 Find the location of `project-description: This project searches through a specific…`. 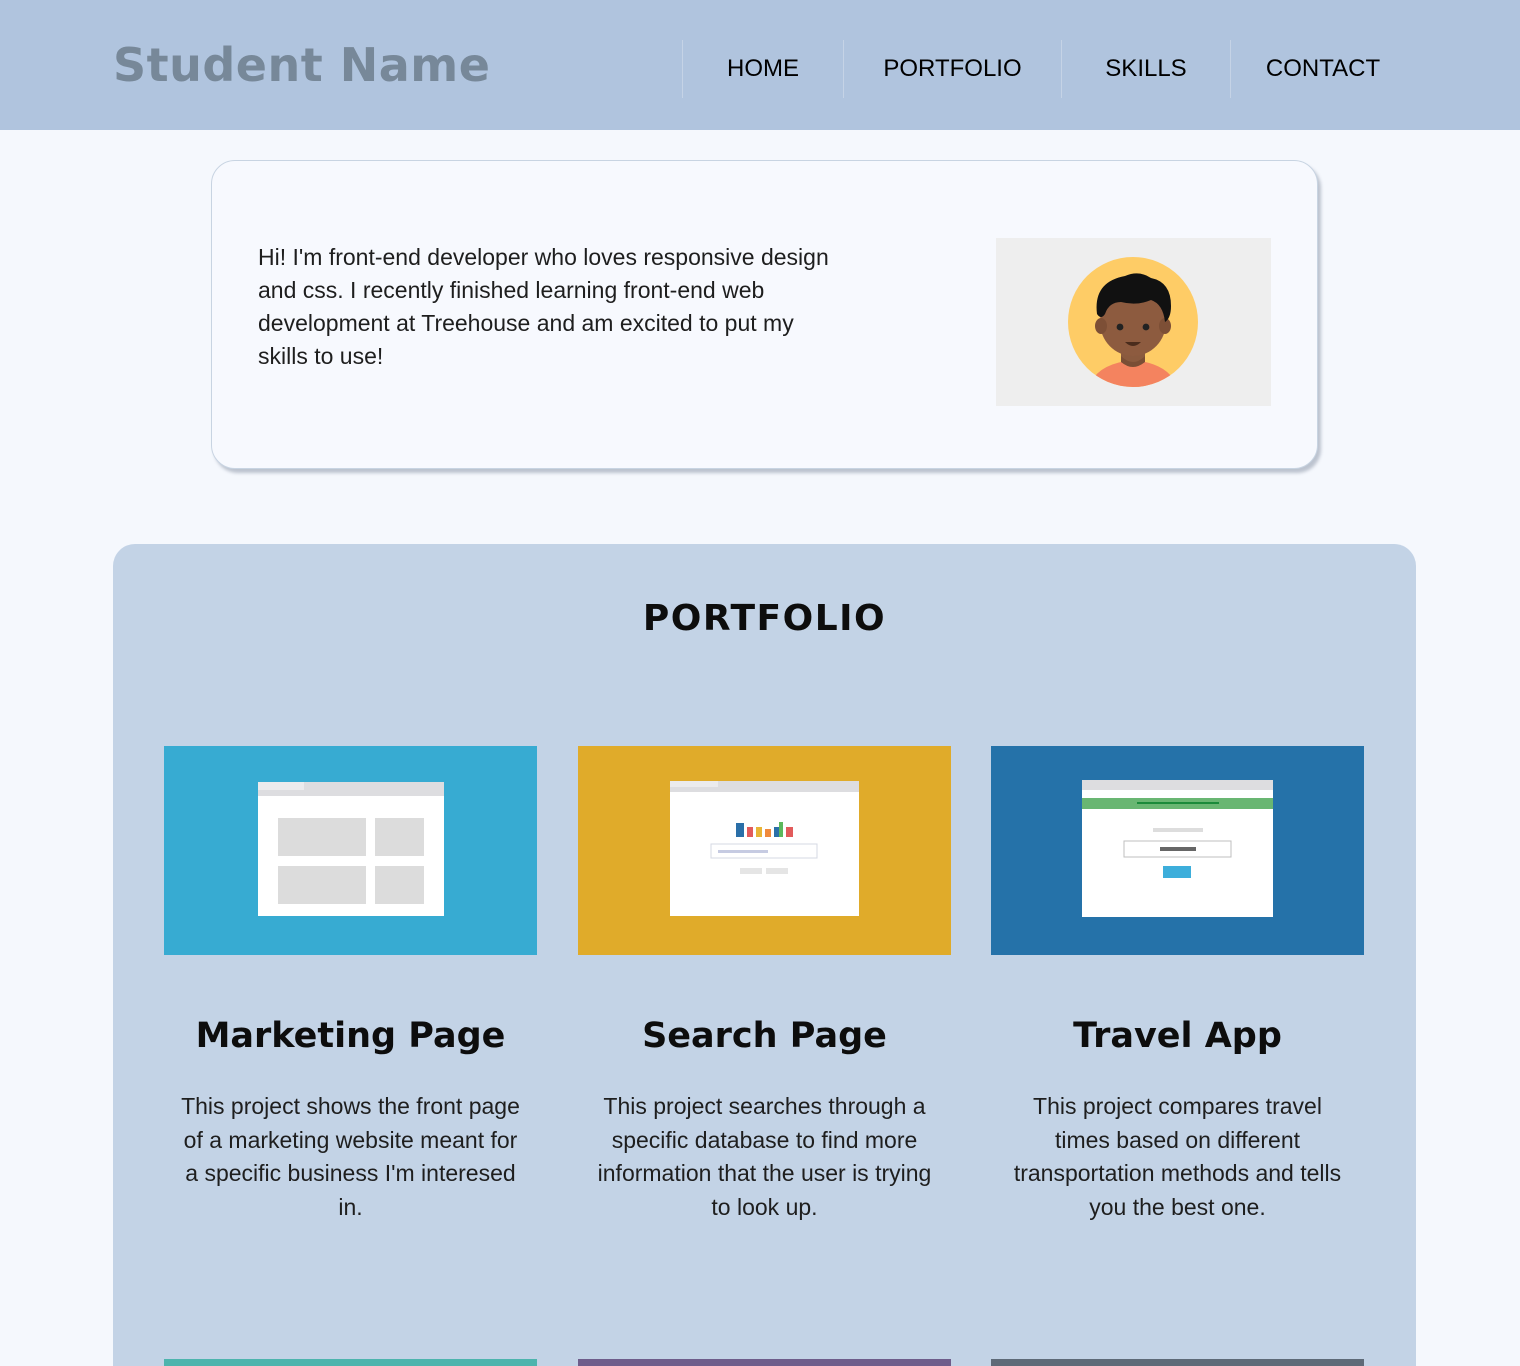

project-description: This project searches through a specific… is located at coordinates (764, 1156).